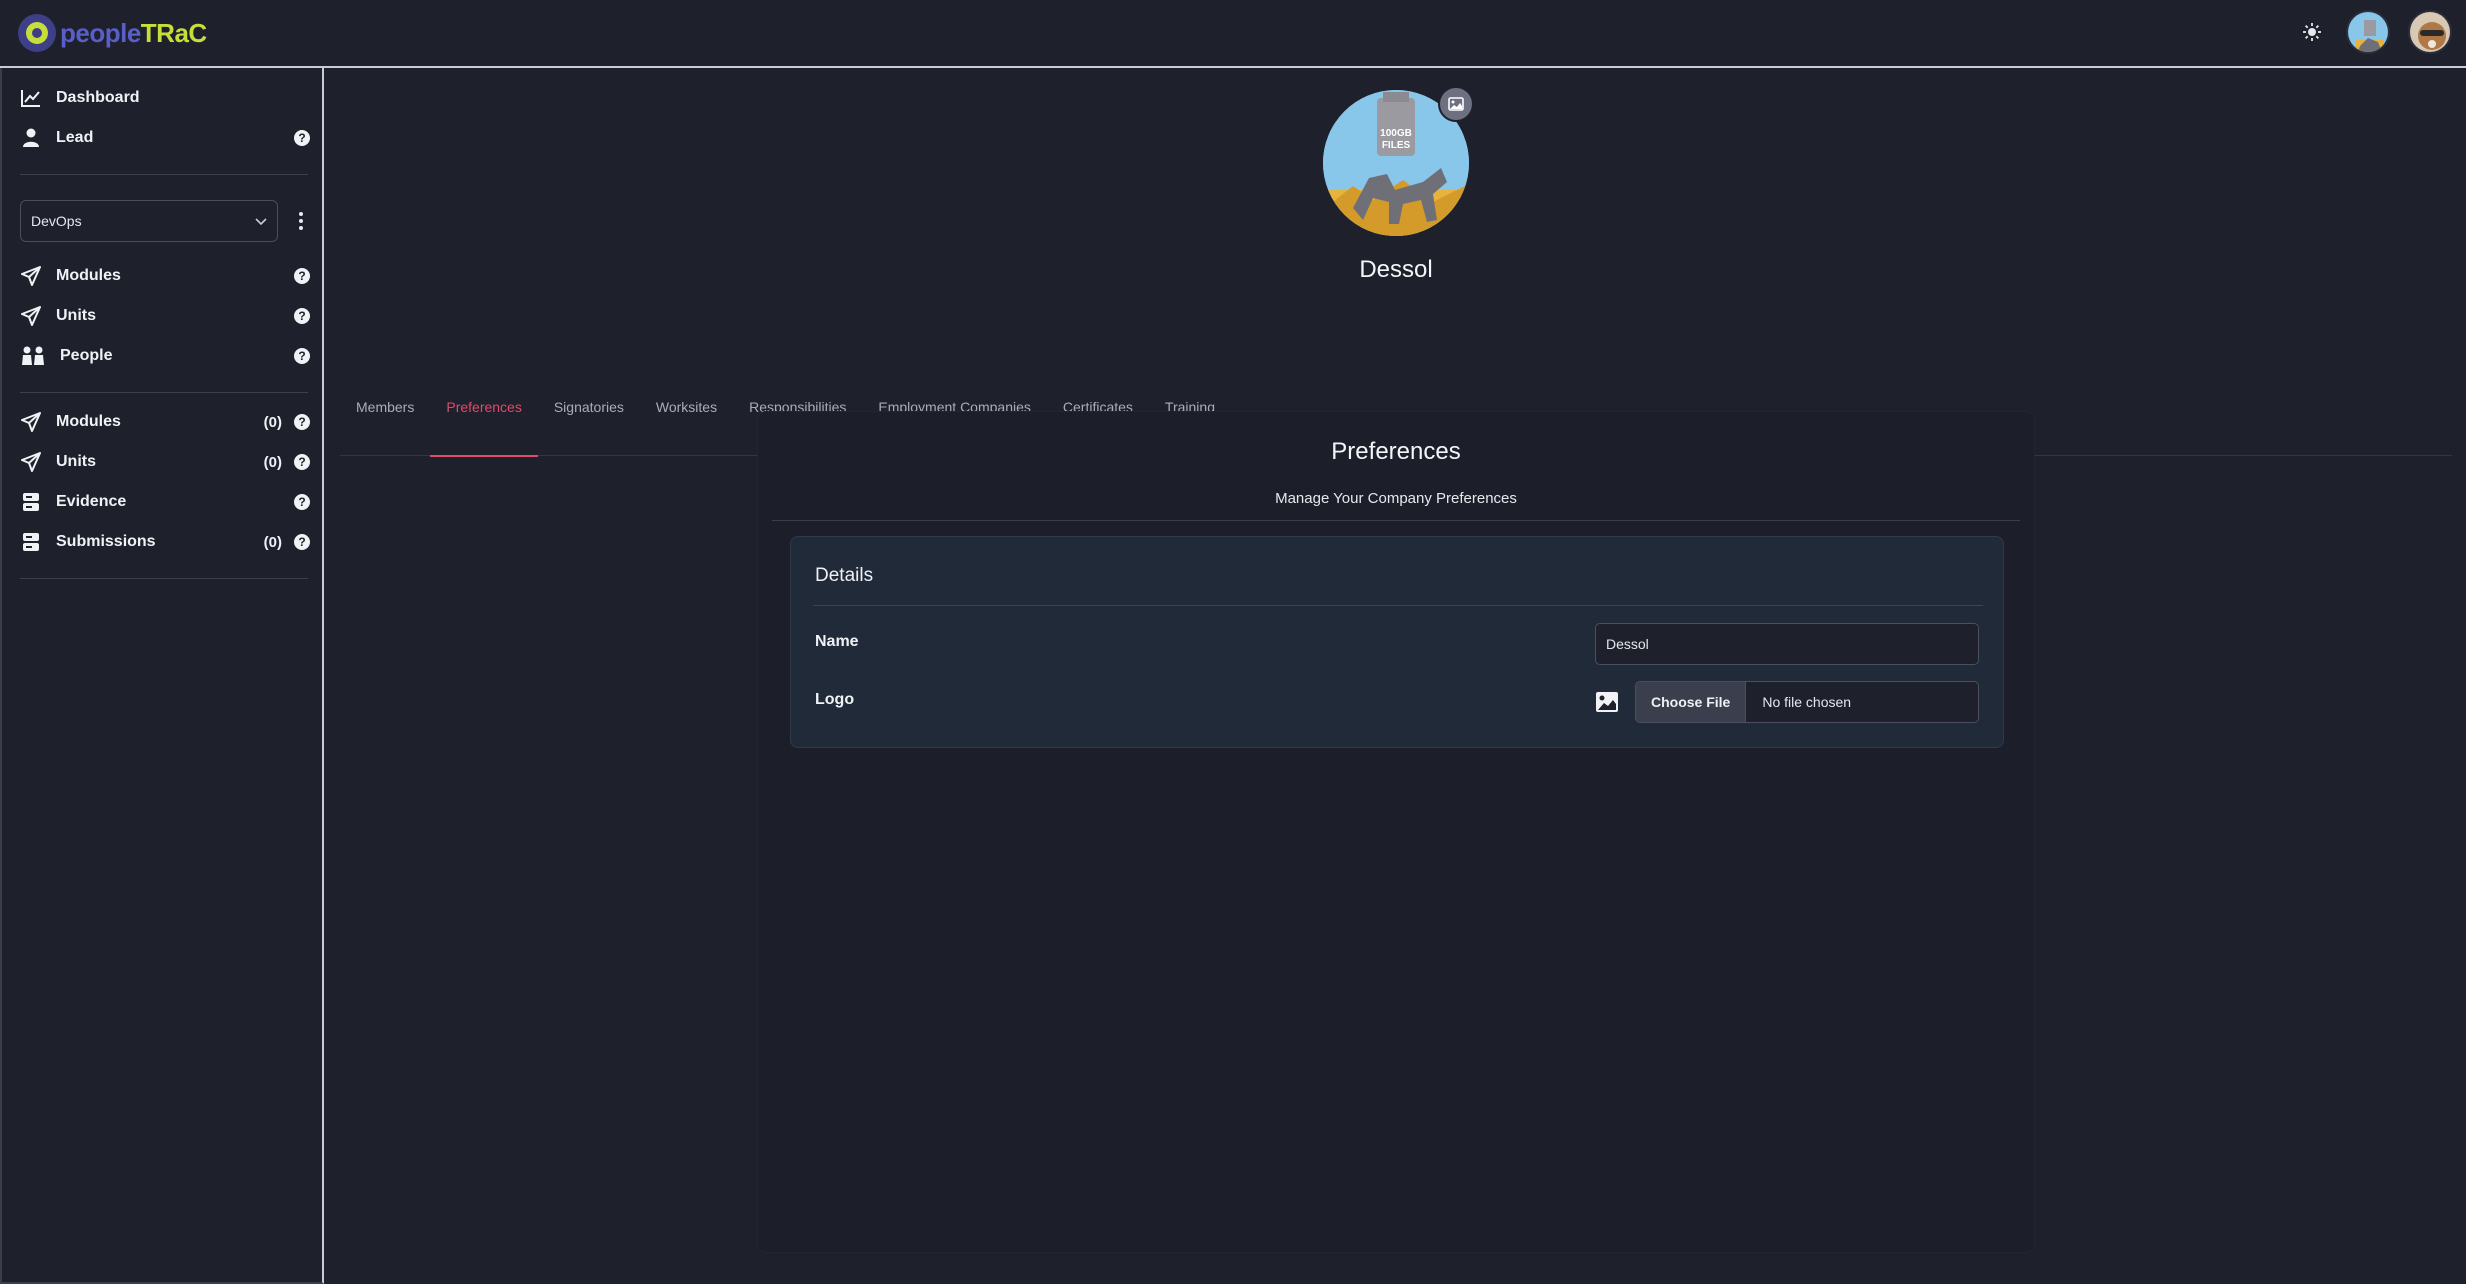  What do you see at coordinates (165, 138) in the screenshot?
I see `sidebar-item-lead: Lead ?` at bounding box center [165, 138].